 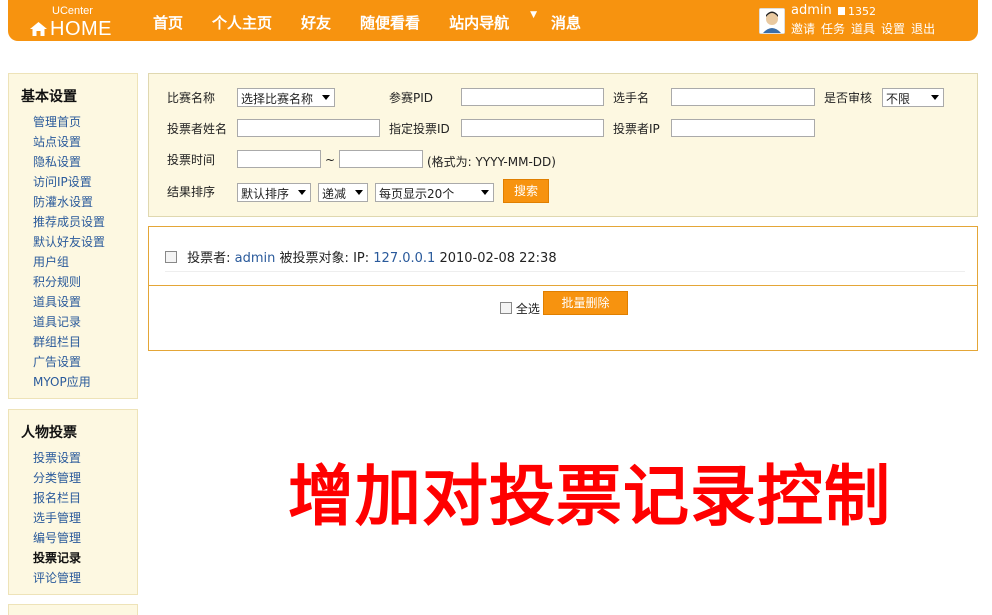 I want to click on pid-input, so click(x=532, y=97).